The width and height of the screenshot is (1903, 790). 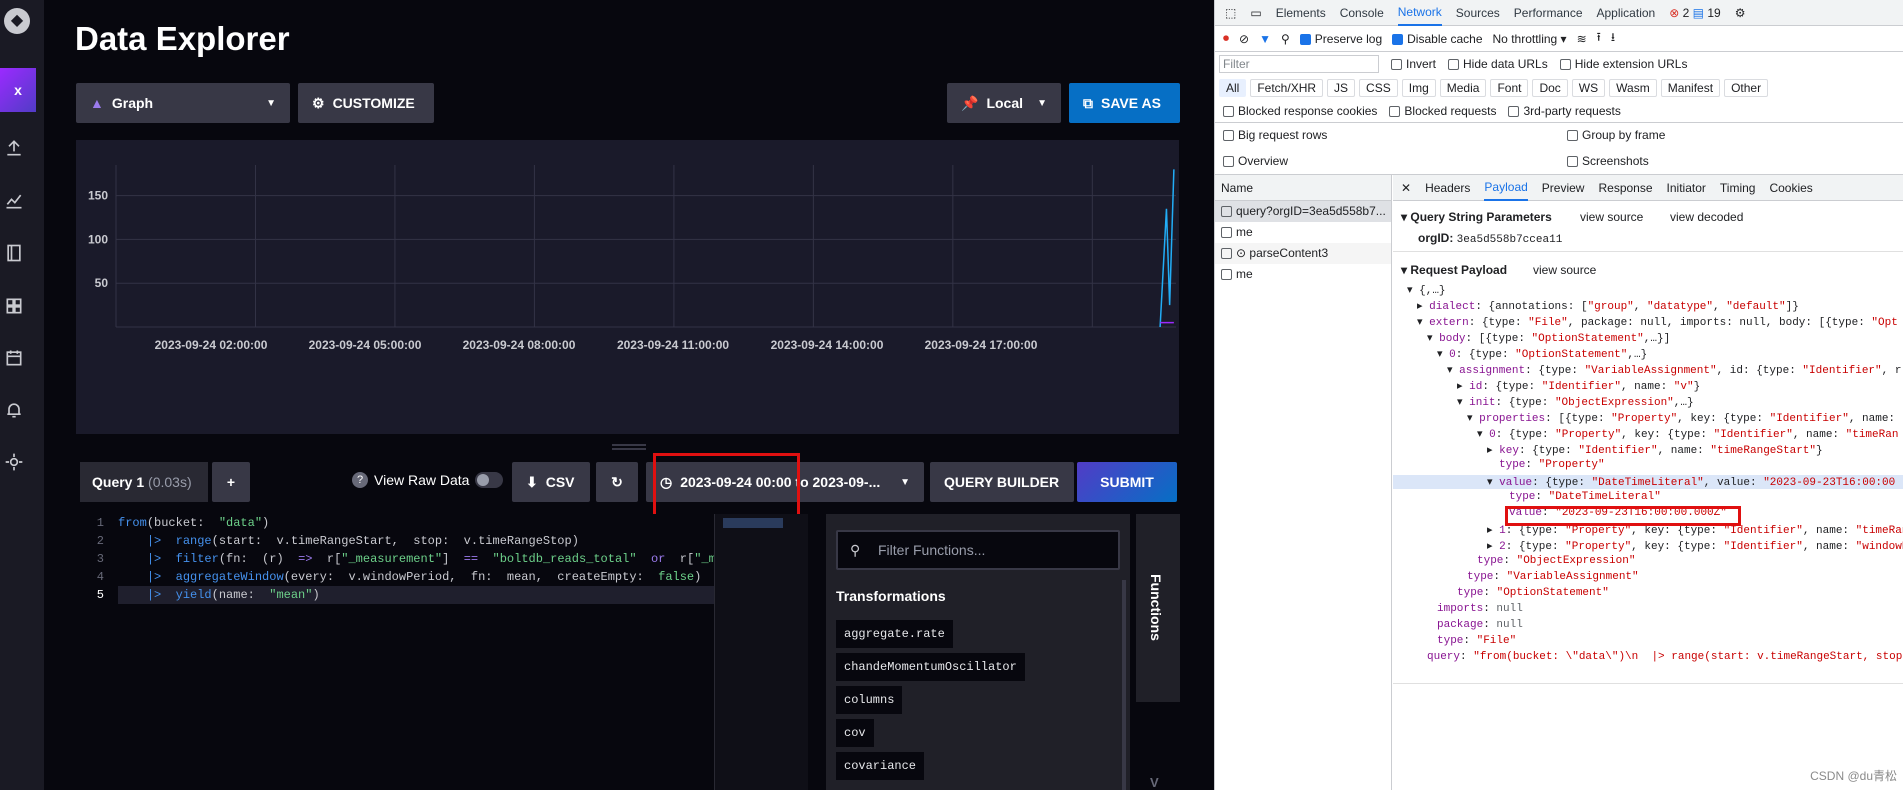 I want to click on third-party-checkbox: 3rd-party requests, so click(x=1564, y=111).